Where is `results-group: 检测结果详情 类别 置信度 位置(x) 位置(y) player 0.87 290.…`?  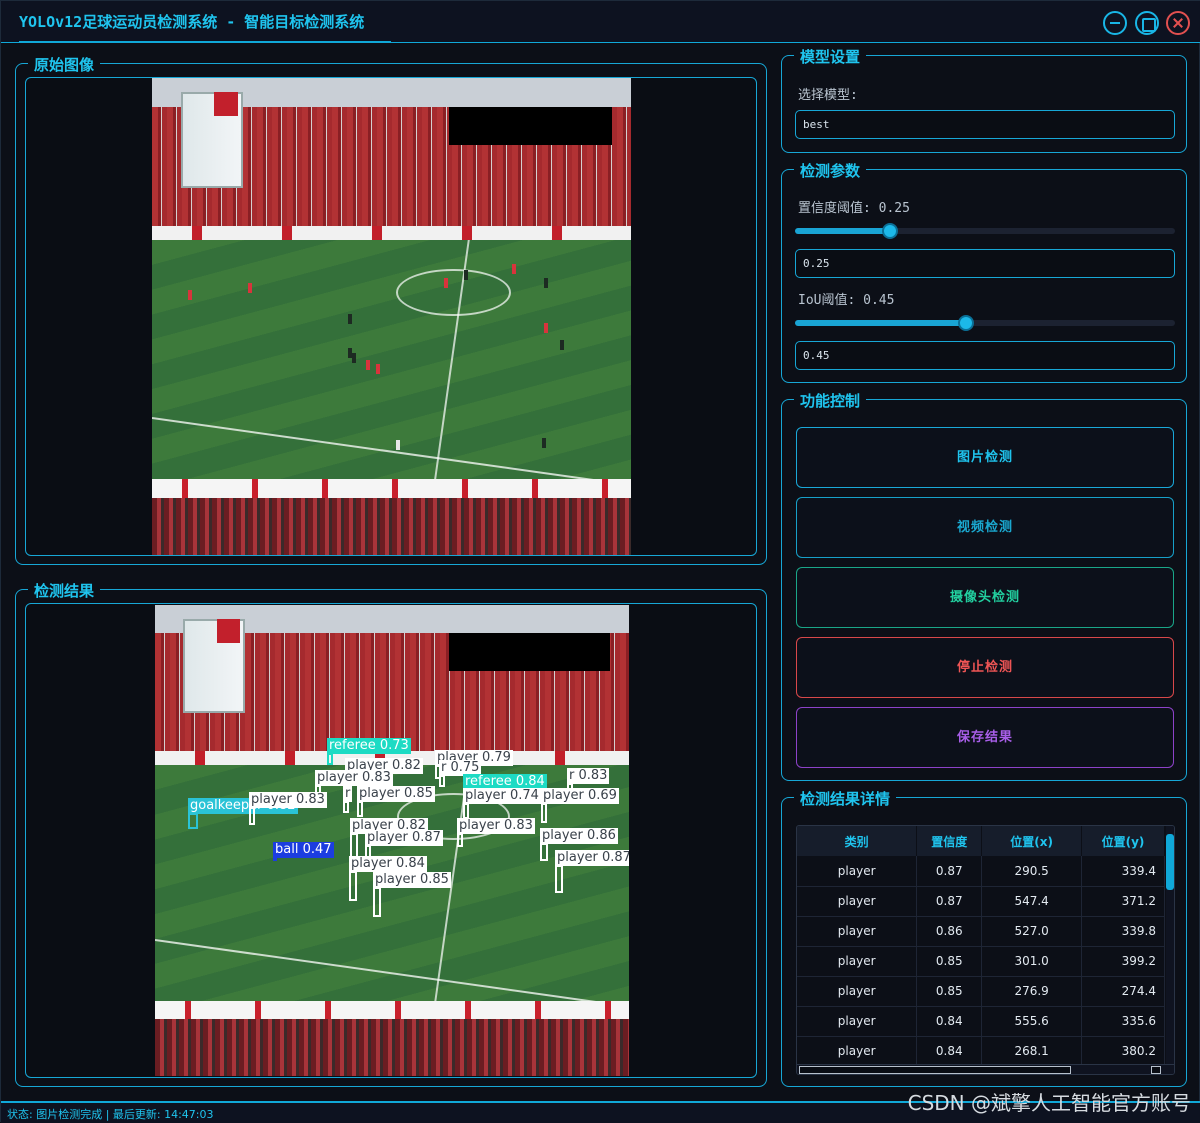 results-group: 检测结果详情 类别 置信度 位置(x) 位置(y) player 0.87 290.… is located at coordinates (984, 937).